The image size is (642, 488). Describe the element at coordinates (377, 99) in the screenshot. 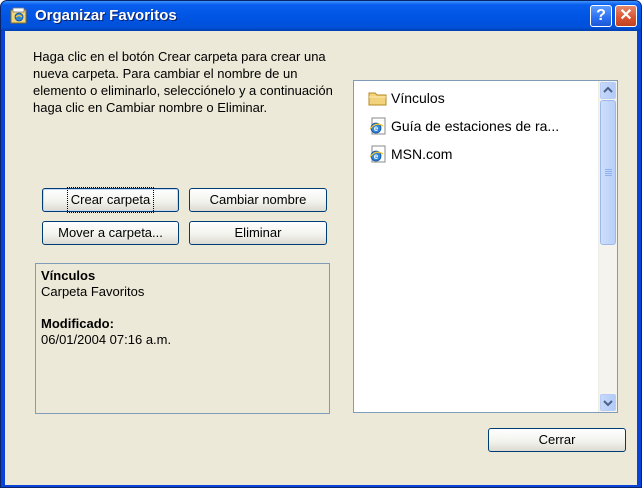

I see `folder-icon` at that location.